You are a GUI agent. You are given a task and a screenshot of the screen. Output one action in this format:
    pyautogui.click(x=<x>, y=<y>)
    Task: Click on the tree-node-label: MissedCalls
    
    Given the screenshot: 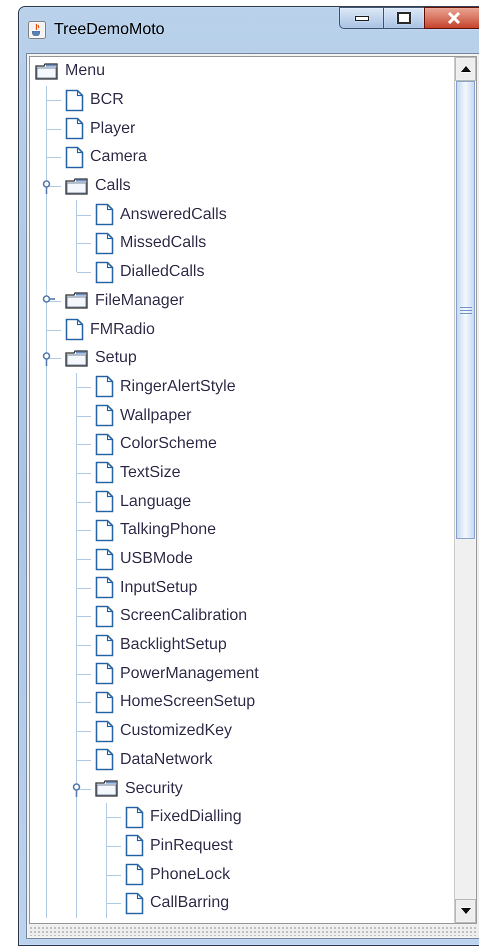 What is the action you would take?
    pyautogui.click(x=163, y=243)
    